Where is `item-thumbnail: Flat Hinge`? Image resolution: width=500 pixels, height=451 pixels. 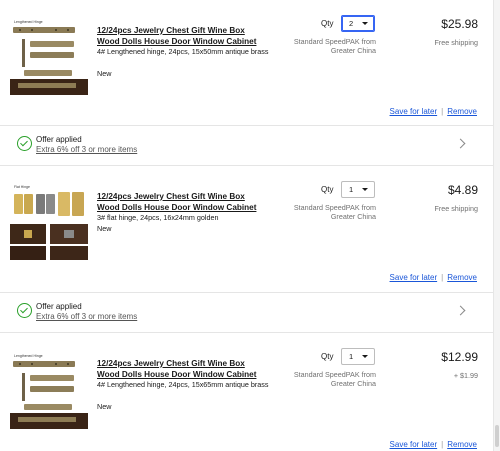 item-thumbnail: Flat Hinge is located at coordinates (49, 221).